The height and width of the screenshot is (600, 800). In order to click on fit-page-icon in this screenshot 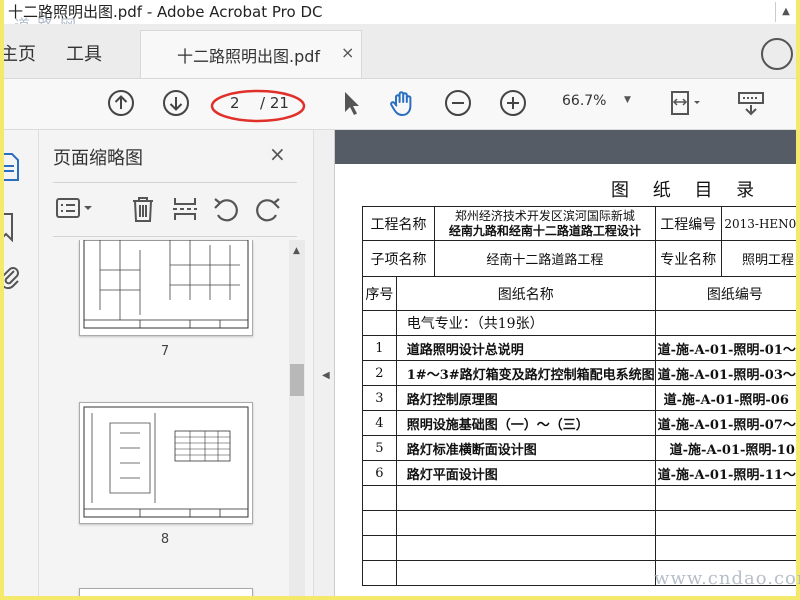, I will do `click(685, 103)`.